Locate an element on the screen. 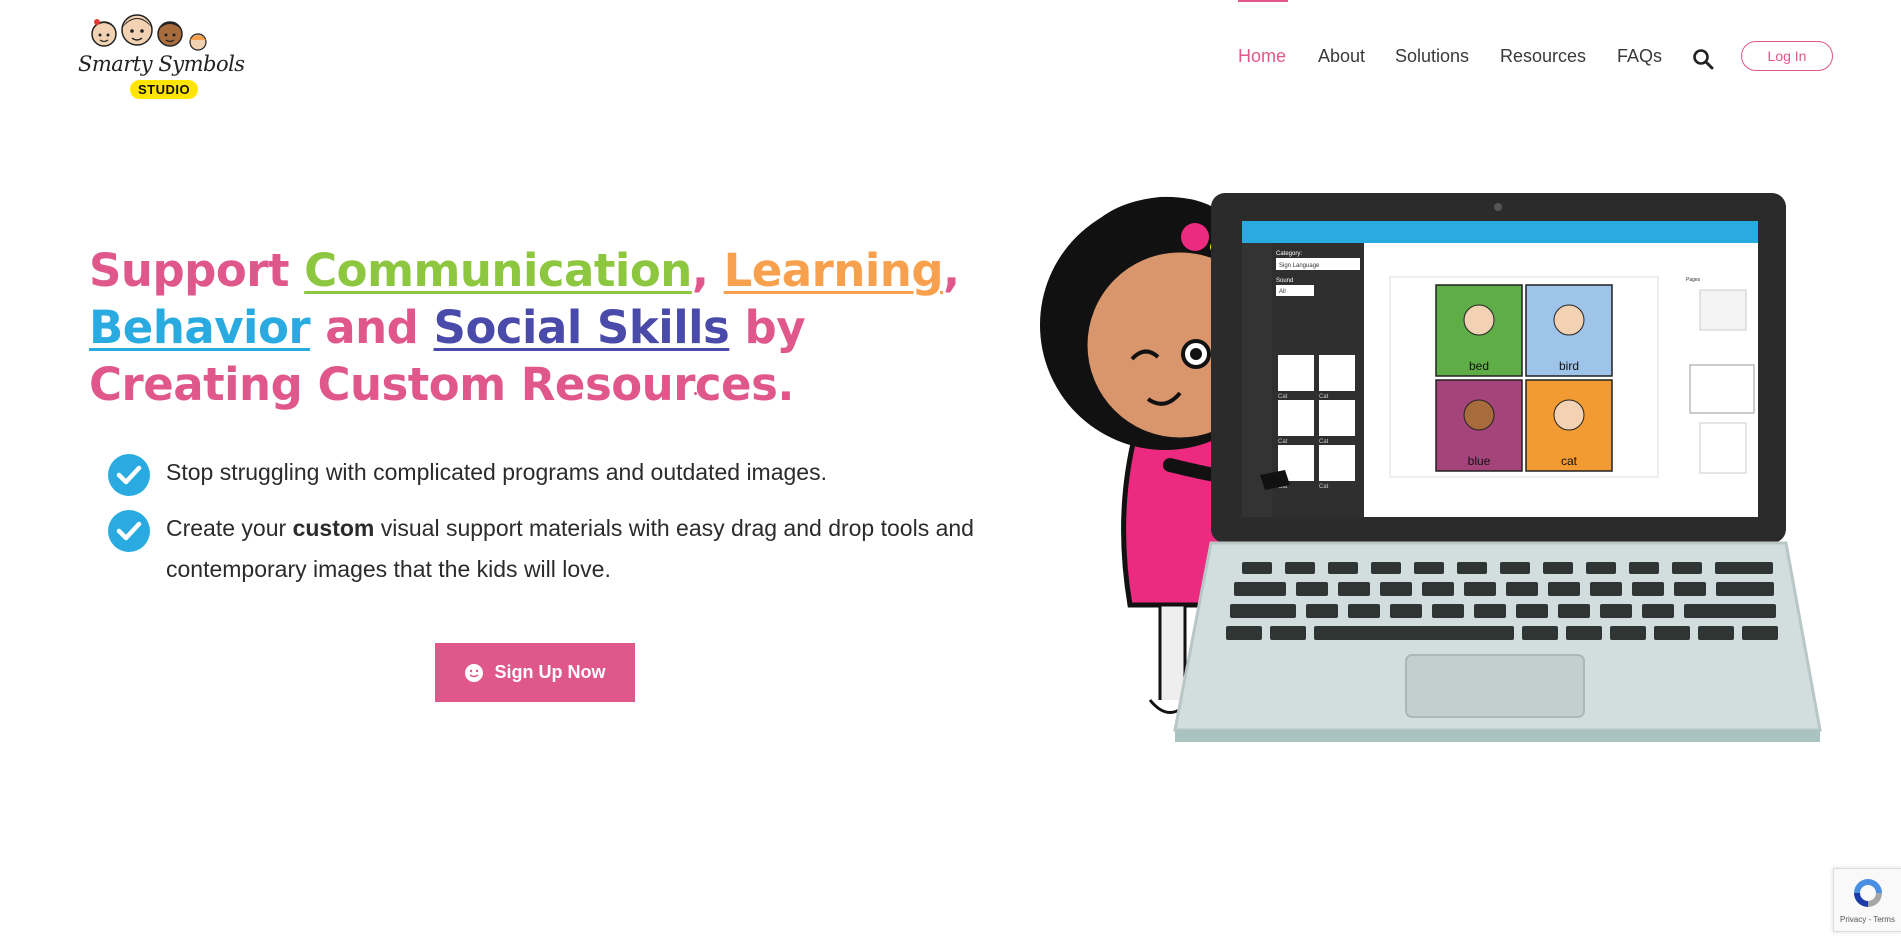 This screenshot has height=941, width=1901. link-learning: Learning is located at coordinates (834, 270).